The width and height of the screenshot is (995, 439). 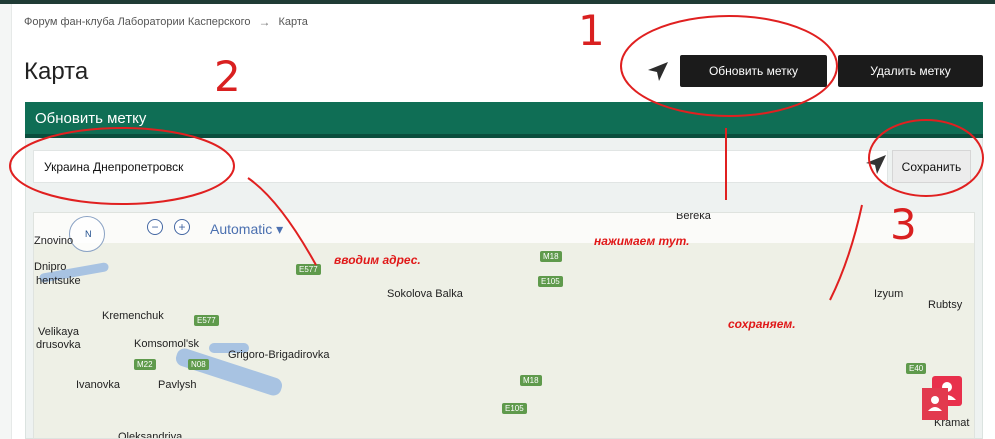 I want to click on compass-control: N, so click(x=87, y=234).